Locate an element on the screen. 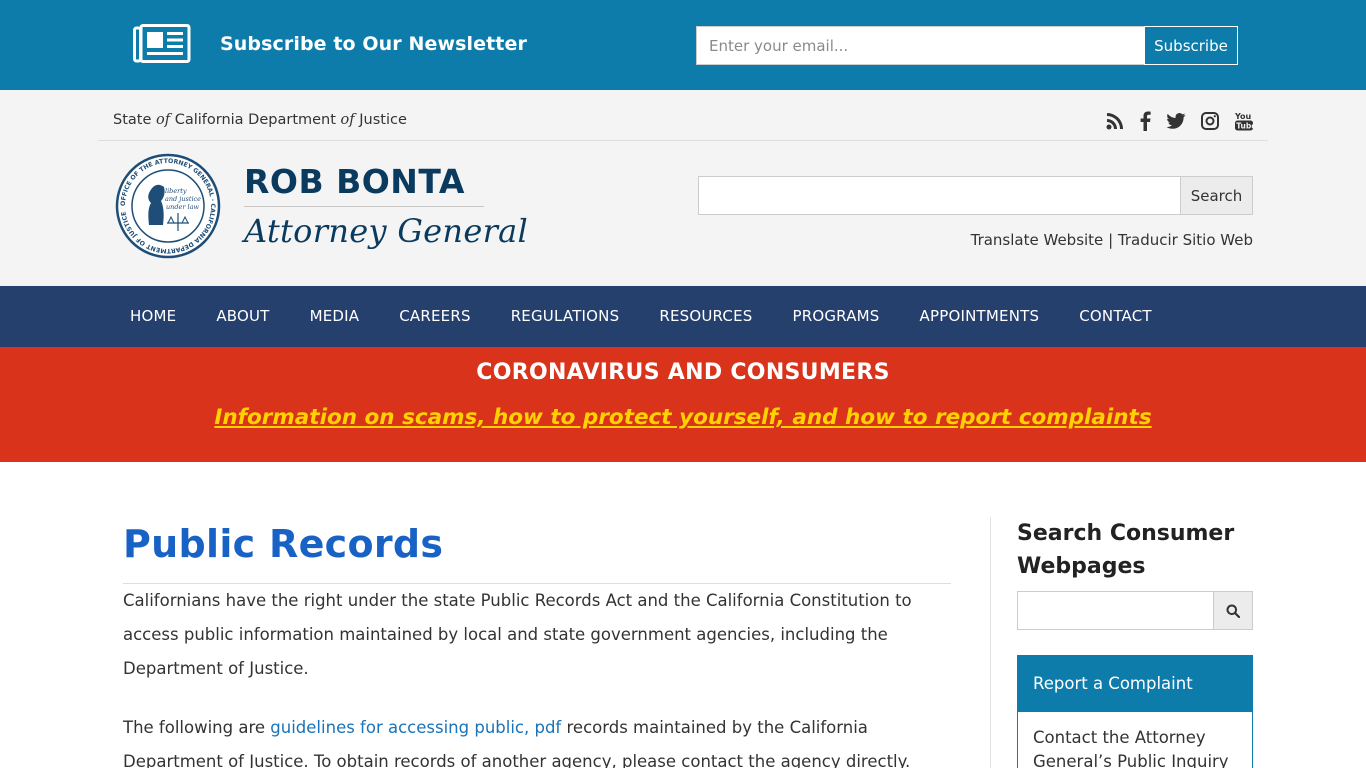  org-text: State is located at coordinates (132, 120).